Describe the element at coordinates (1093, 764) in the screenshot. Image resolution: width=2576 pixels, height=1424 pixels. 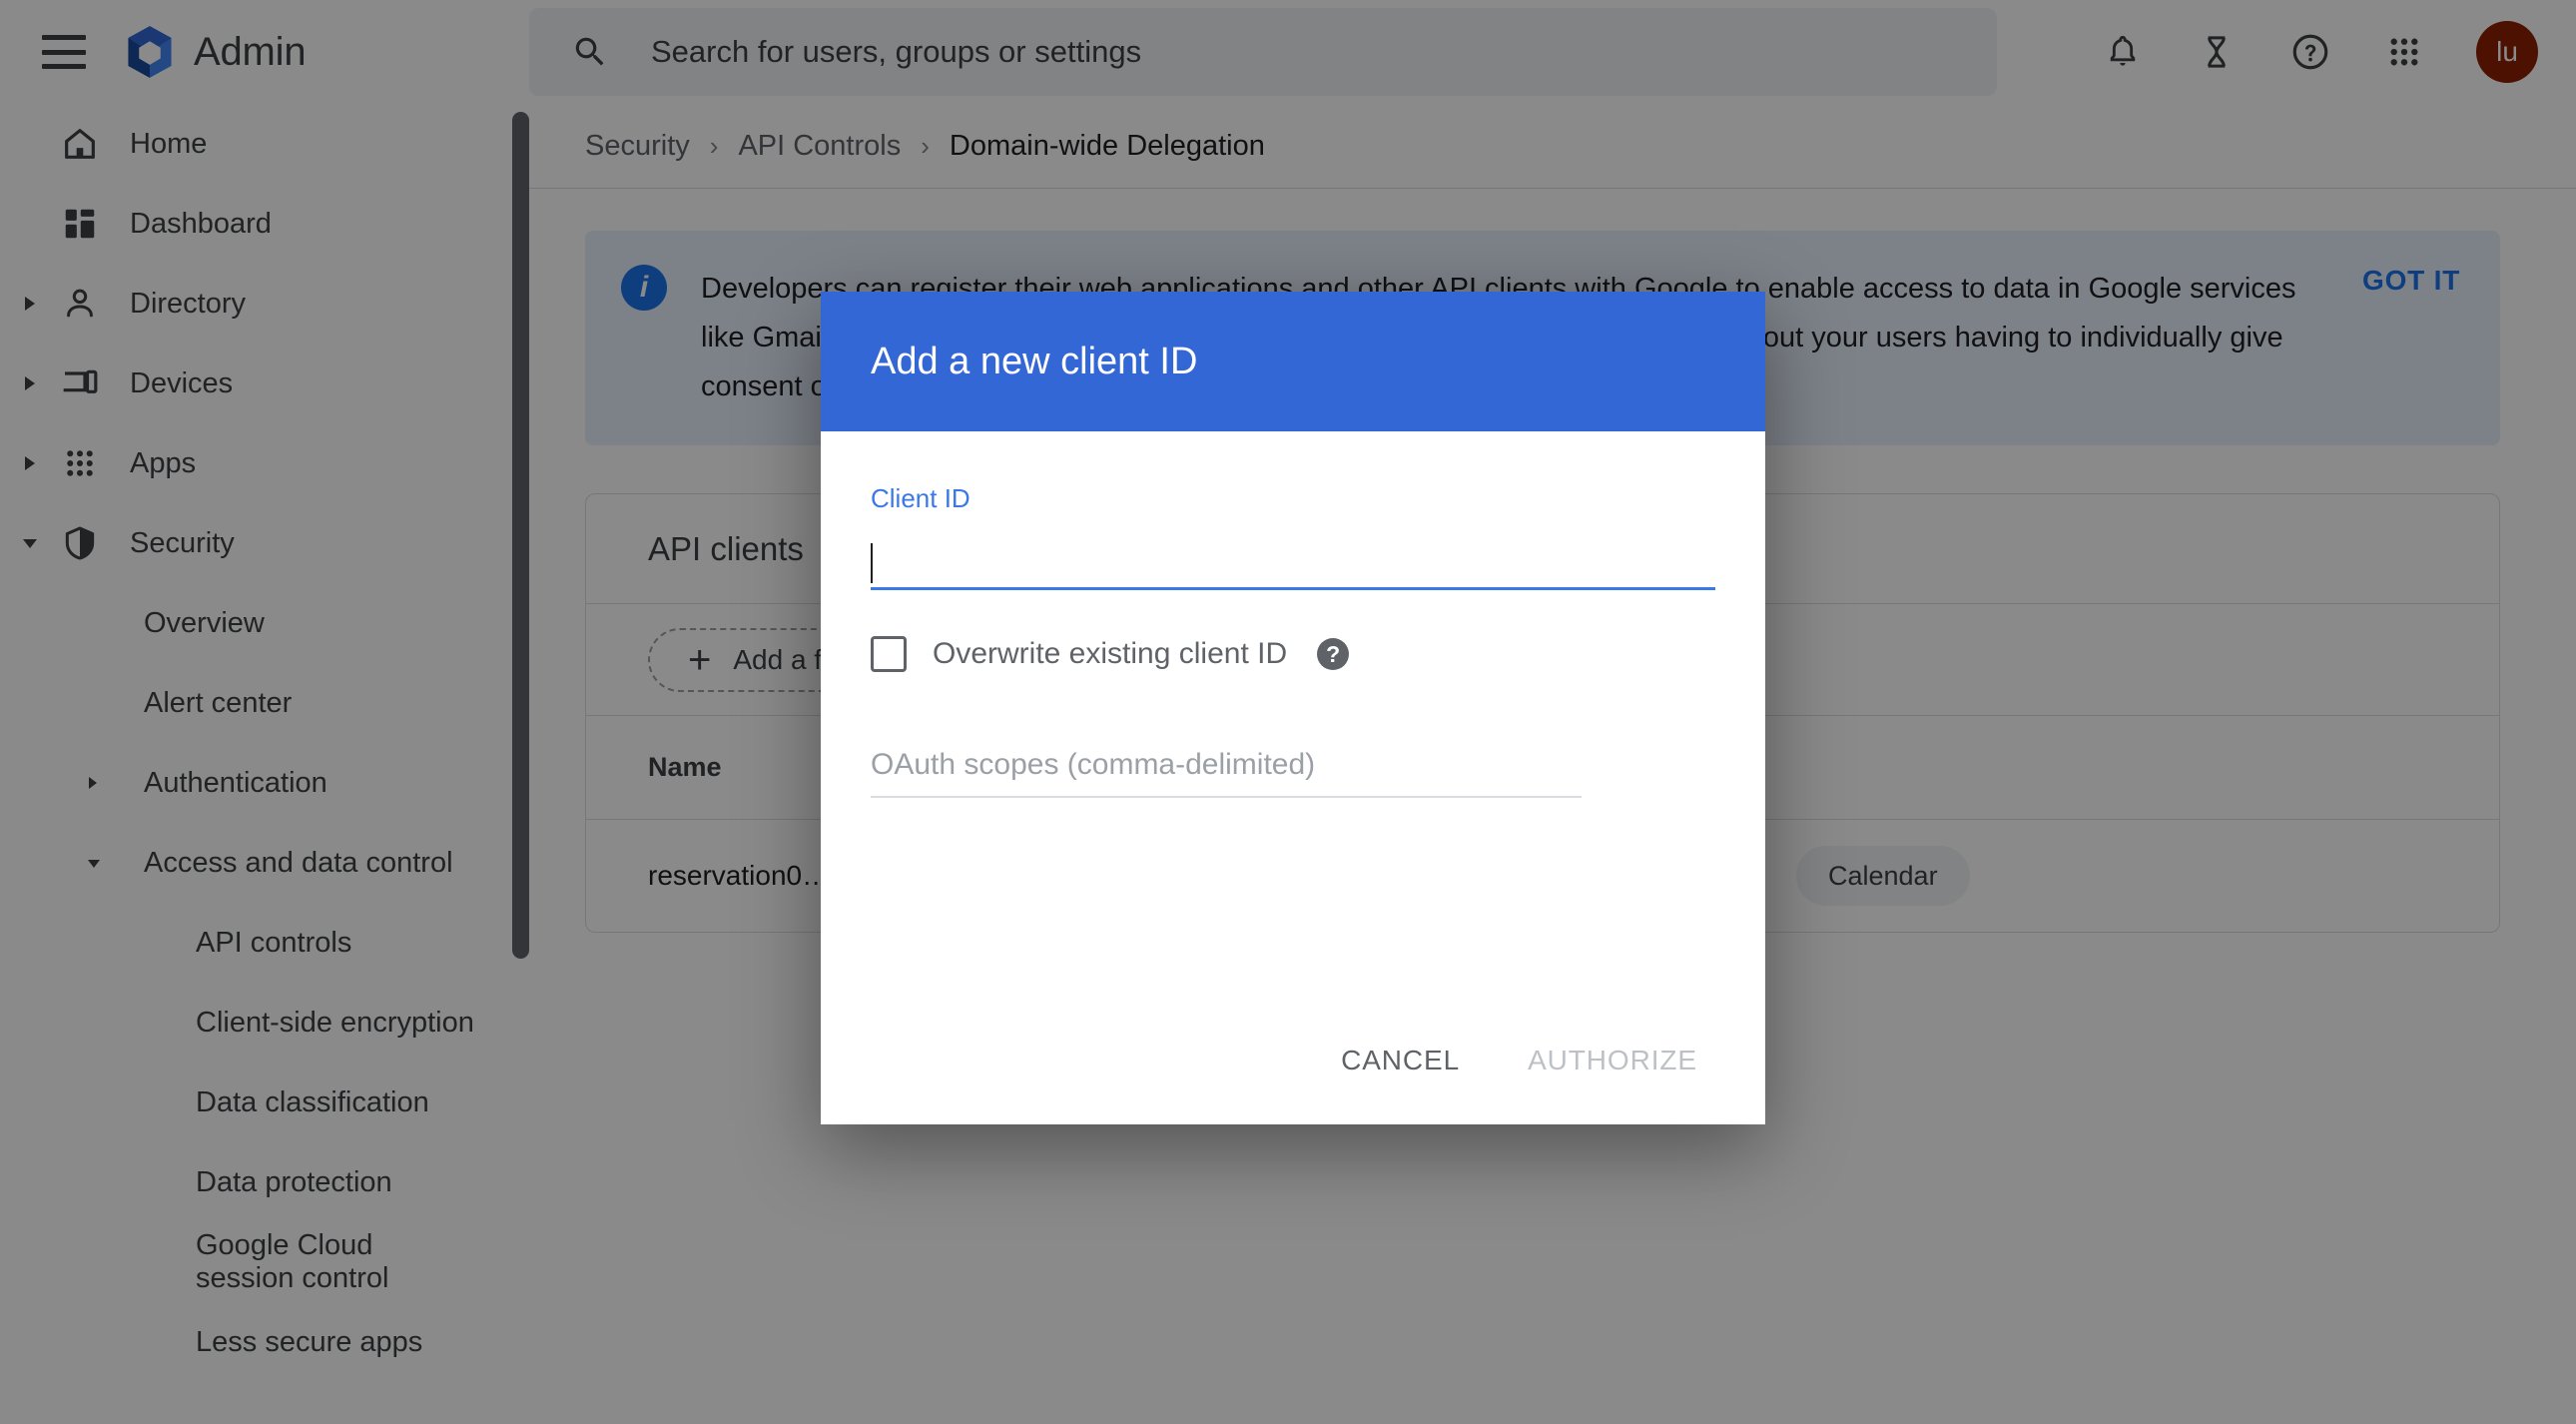
I see `oauth-scopes-placeholder: OAuth scopes (comma-delimited)` at that location.